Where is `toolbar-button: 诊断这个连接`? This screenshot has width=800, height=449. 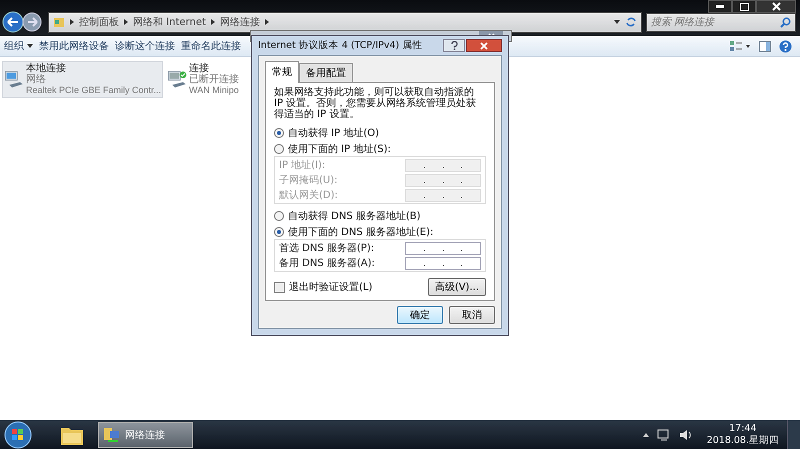
toolbar-button: 诊断这个连接 is located at coordinates (145, 46).